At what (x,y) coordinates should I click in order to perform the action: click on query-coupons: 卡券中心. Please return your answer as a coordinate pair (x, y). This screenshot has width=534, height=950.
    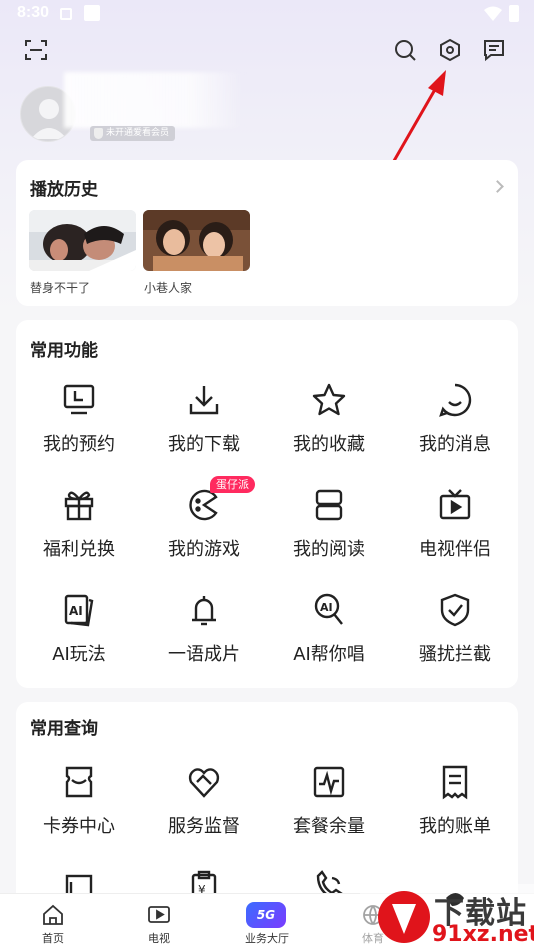
    Looking at the image, I should click on (79, 809).